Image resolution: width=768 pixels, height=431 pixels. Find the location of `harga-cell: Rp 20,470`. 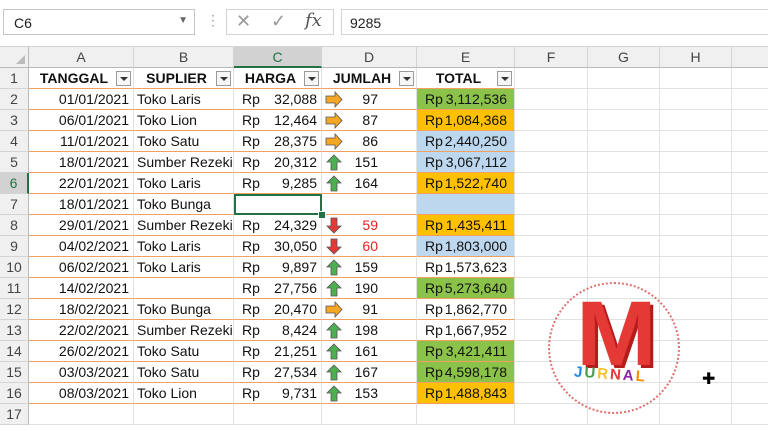

harga-cell: Rp 20,470 is located at coordinates (278, 309).